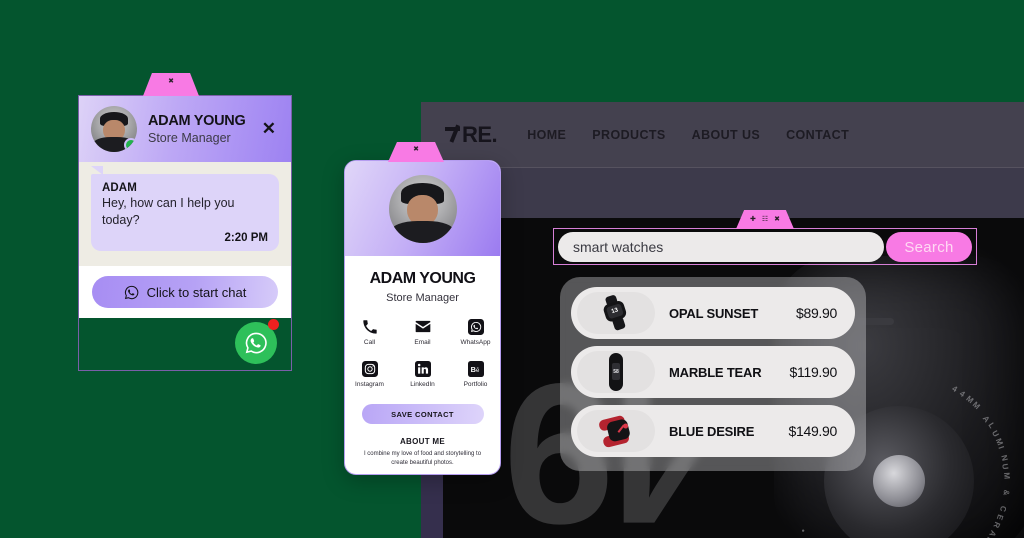  I want to click on contact-link-email: Email, so click(423, 332).